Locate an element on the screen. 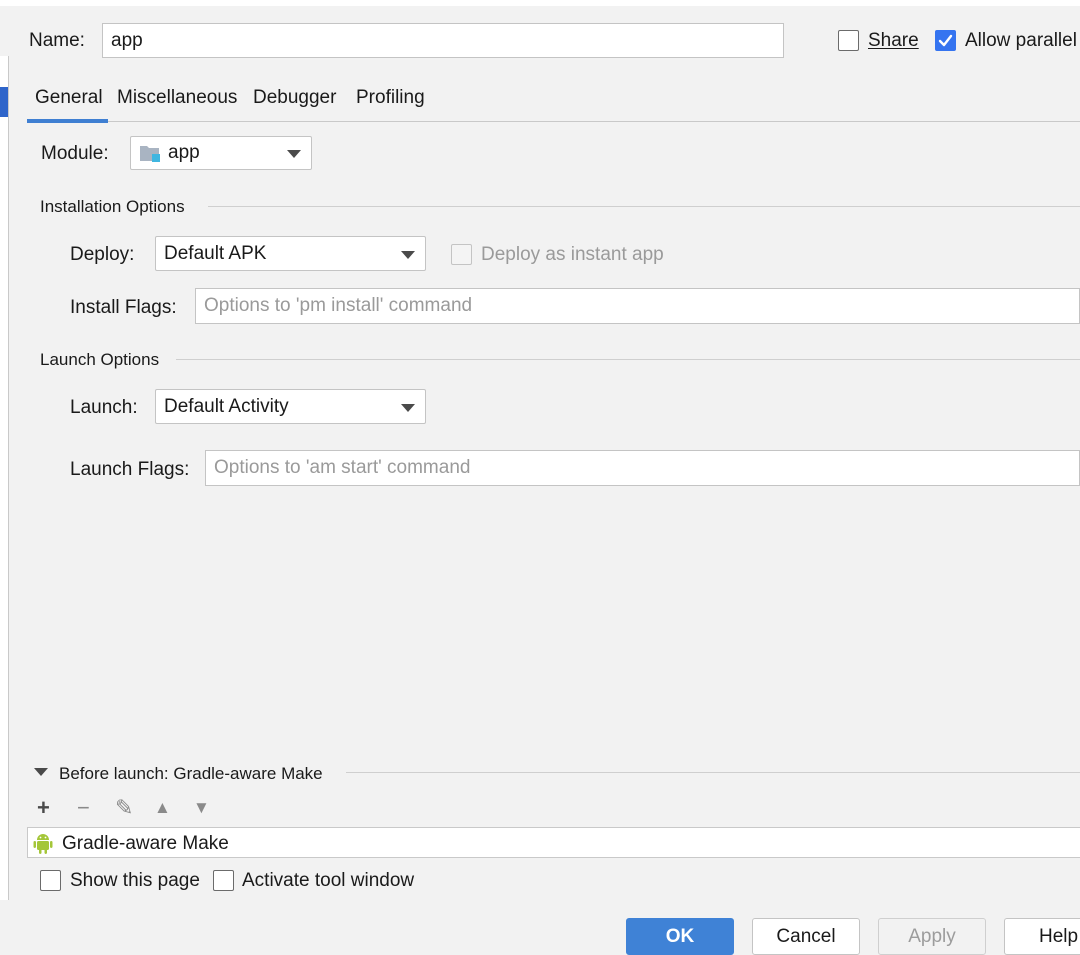 This screenshot has height=955, width=1080. module-label: Module: is located at coordinates (75, 153).